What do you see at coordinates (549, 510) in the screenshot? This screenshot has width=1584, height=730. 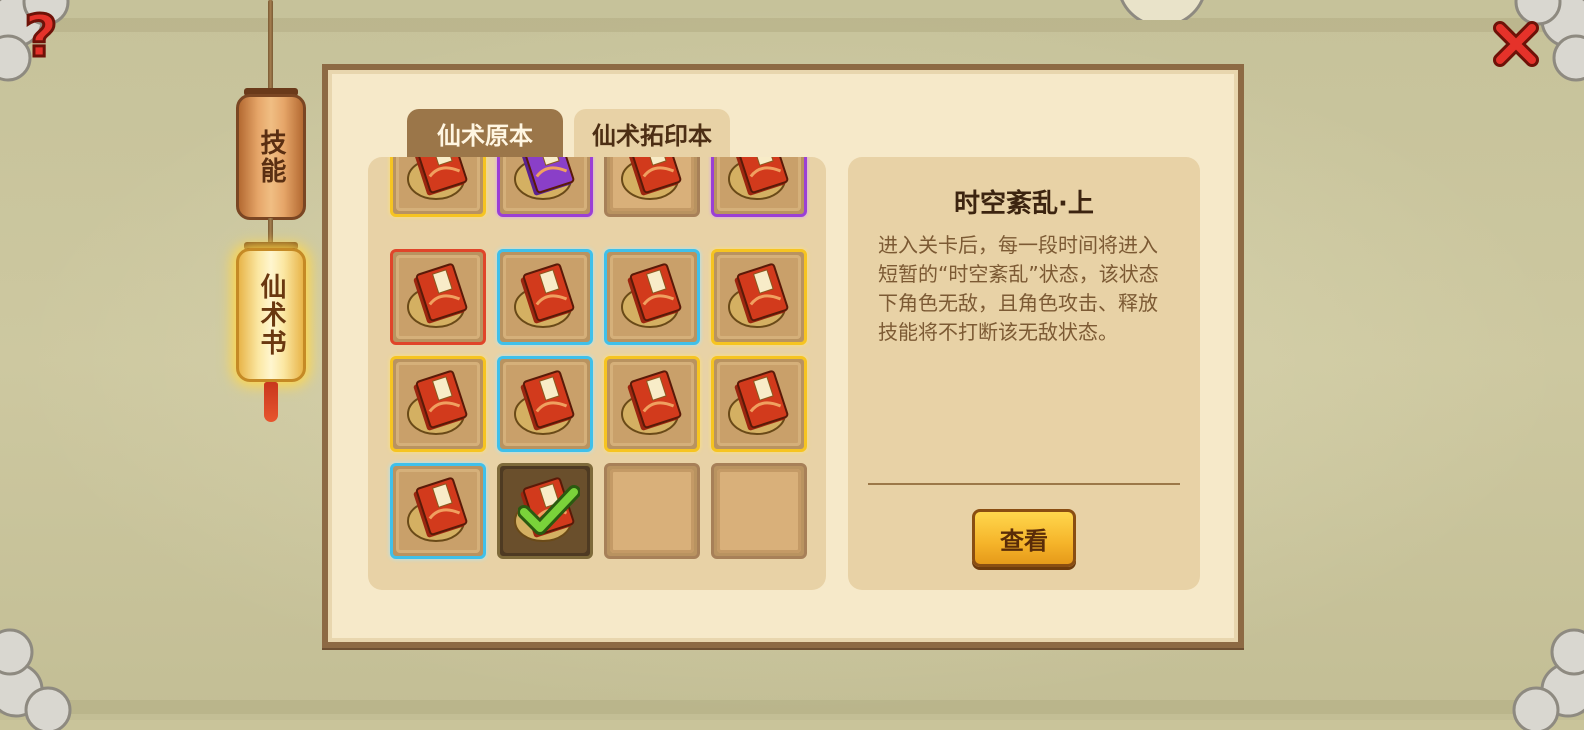 I see `checkmark-icon` at bounding box center [549, 510].